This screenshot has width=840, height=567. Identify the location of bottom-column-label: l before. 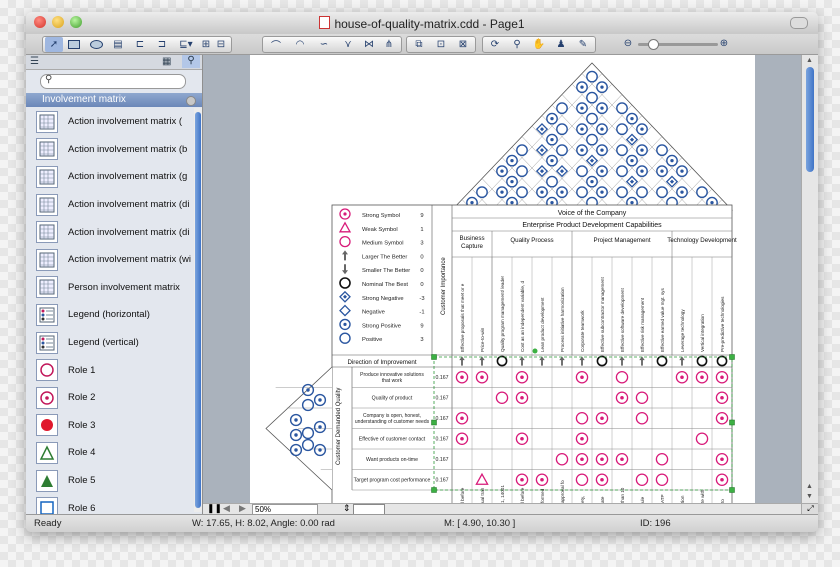
(522, 495).